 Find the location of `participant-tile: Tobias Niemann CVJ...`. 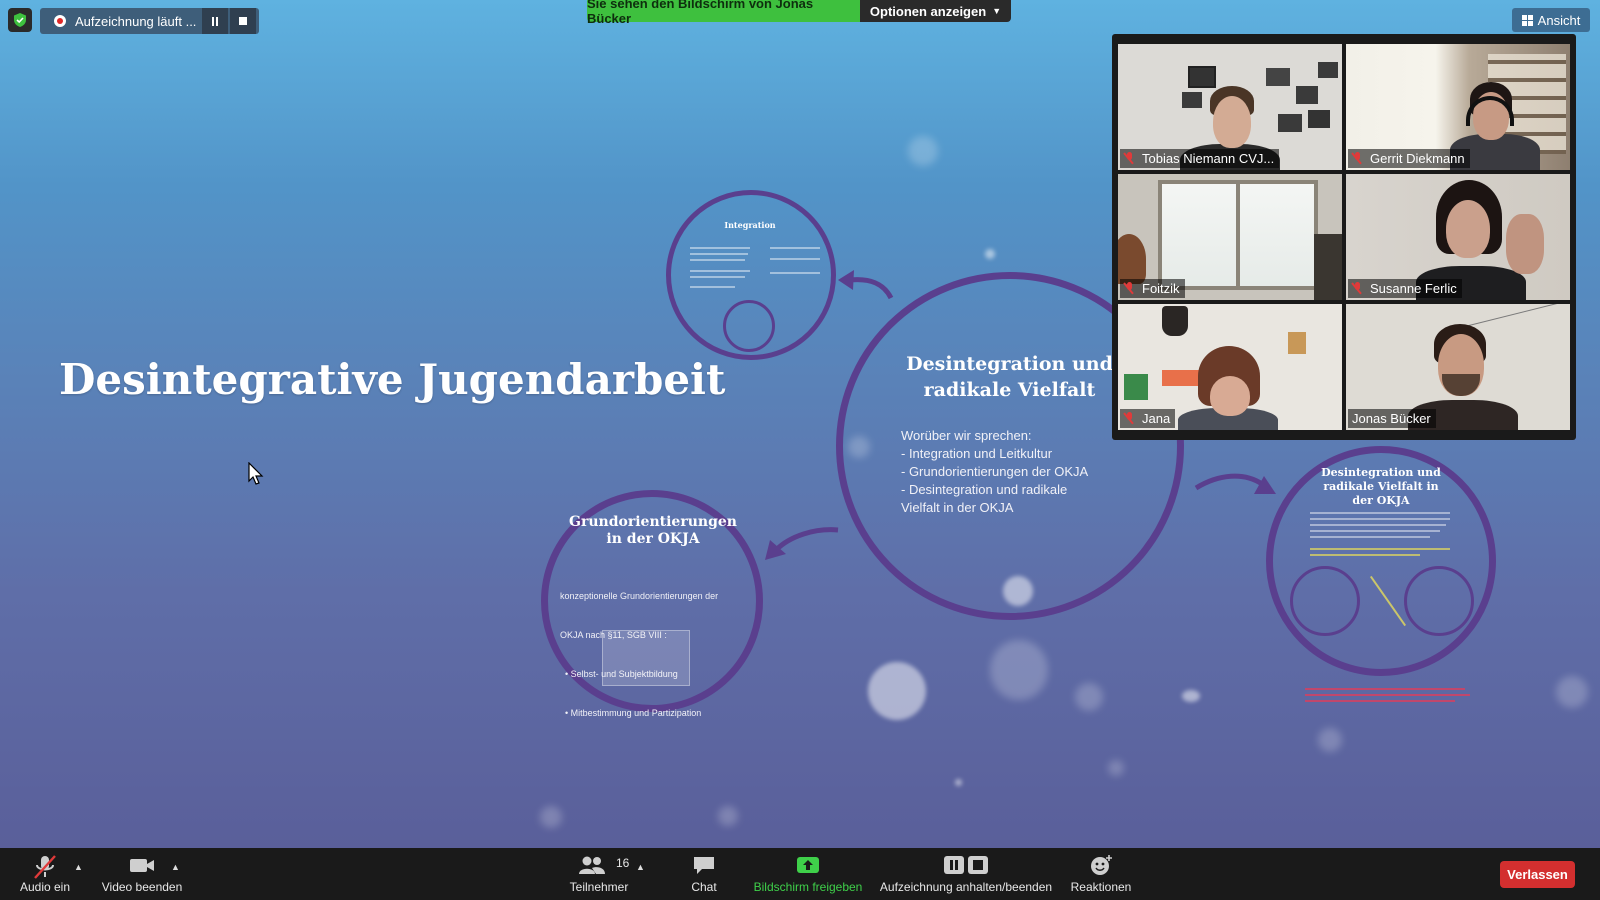

participant-tile: Tobias Niemann CVJ... is located at coordinates (1230, 107).